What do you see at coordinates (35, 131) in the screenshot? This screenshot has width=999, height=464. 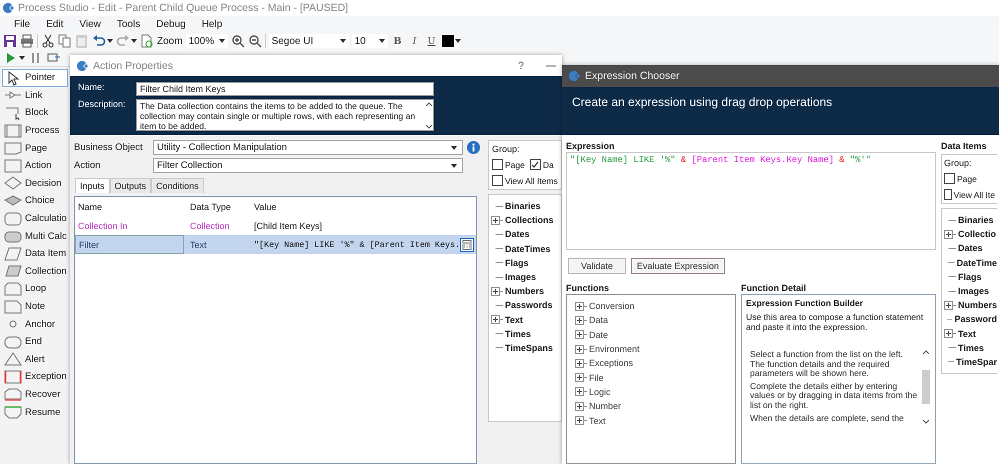 I see `palette-item: Process` at bounding box center [35, 131].